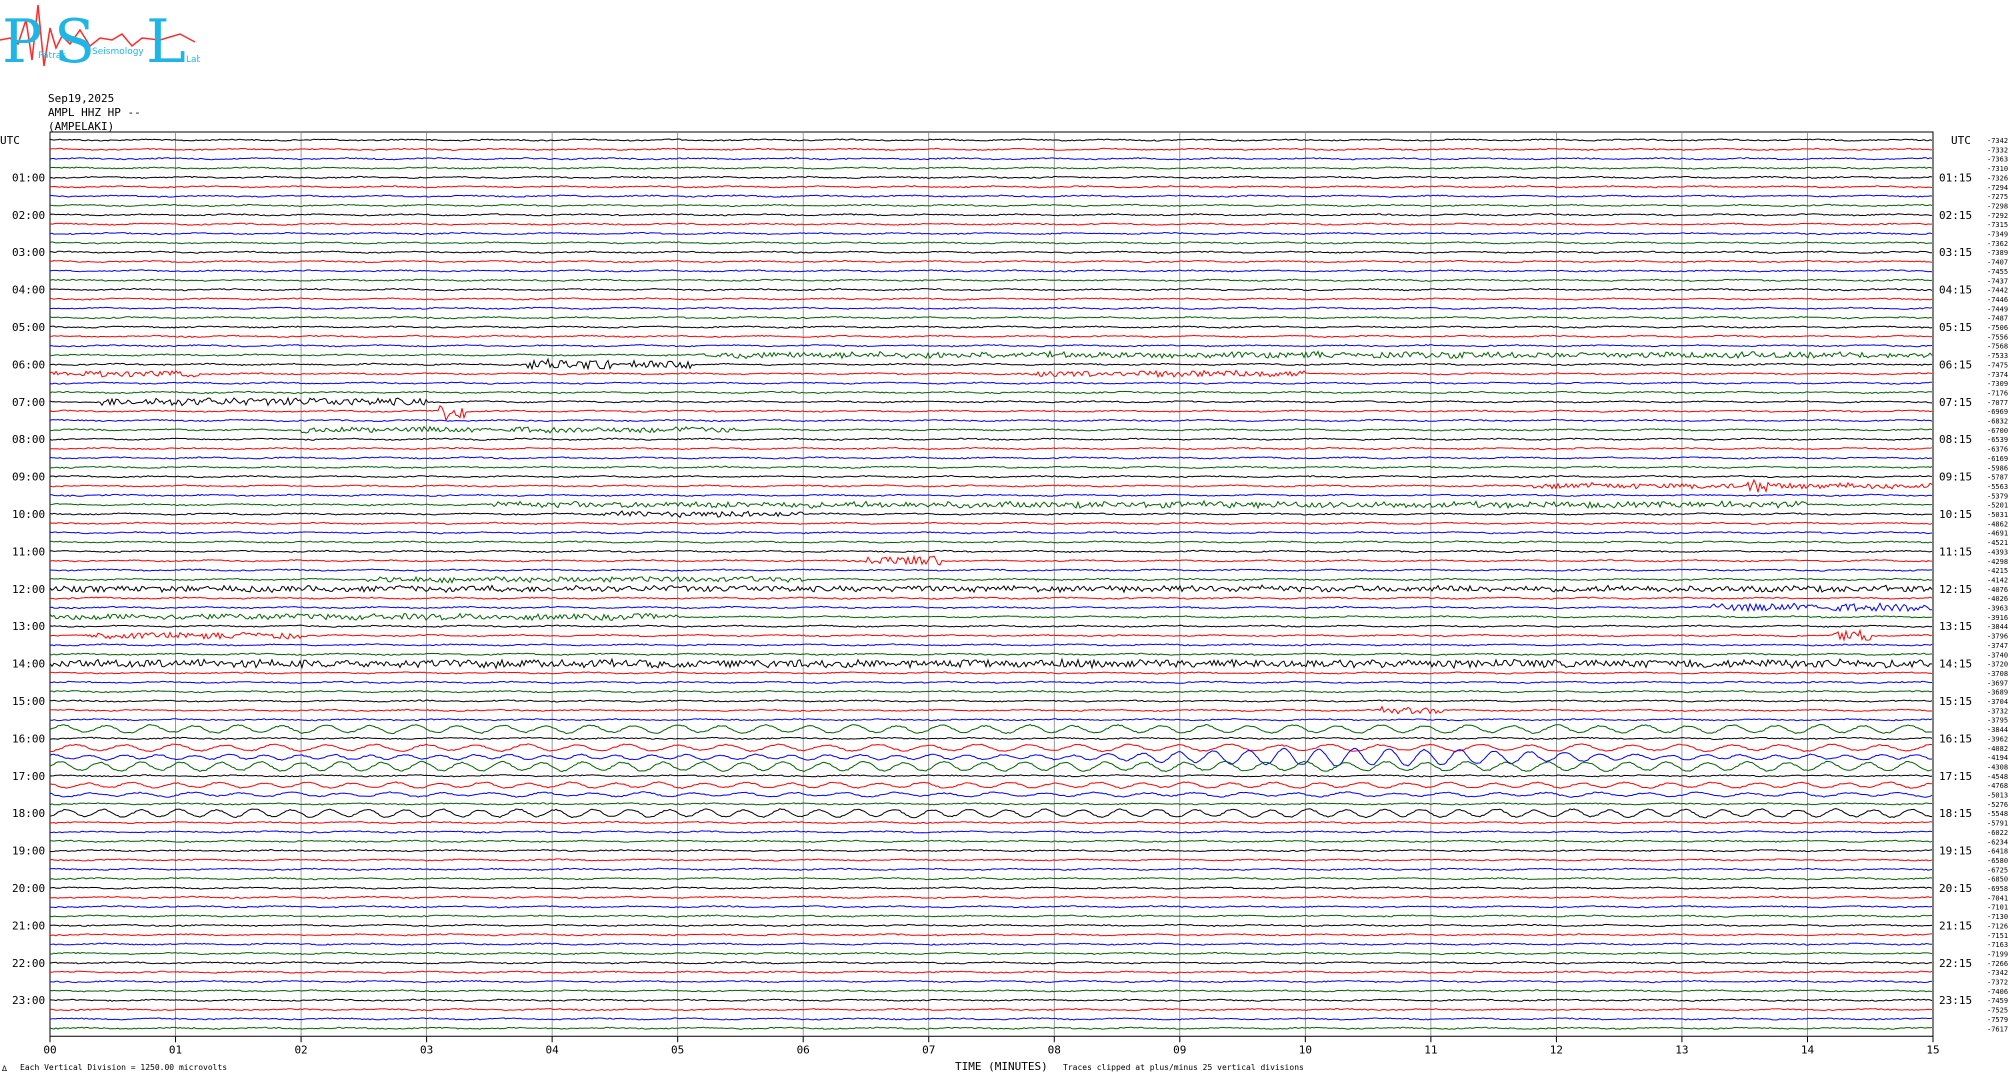 Image resolution: width=2010 pixels, height=1080 pixels. What do you see at coordinates (1997, 1020) in the screenshot?
I see `trace-offset-label: -7579` at bounding box center [1997, 1020].